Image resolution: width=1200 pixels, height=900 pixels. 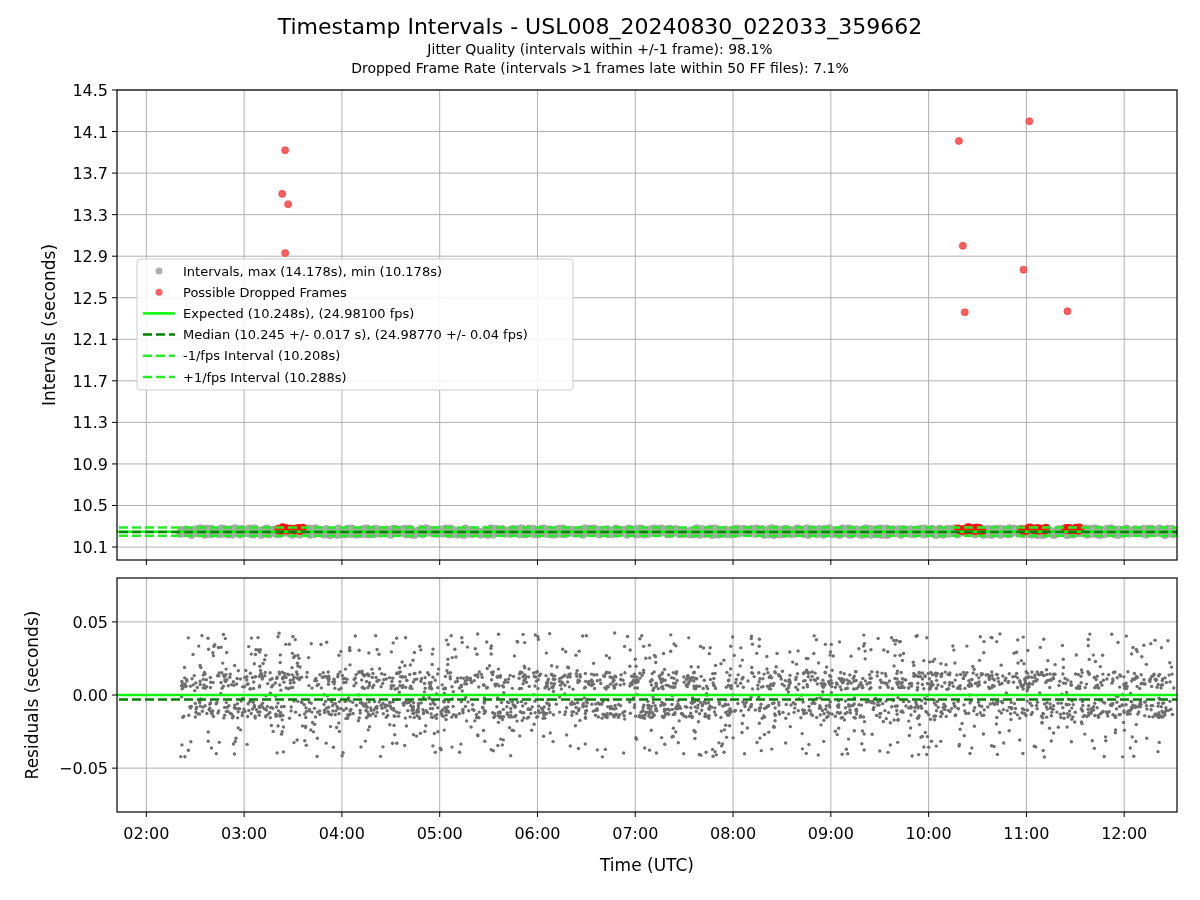 I want to click on y-tick-label: 13.7, so click(x=90, y=174).